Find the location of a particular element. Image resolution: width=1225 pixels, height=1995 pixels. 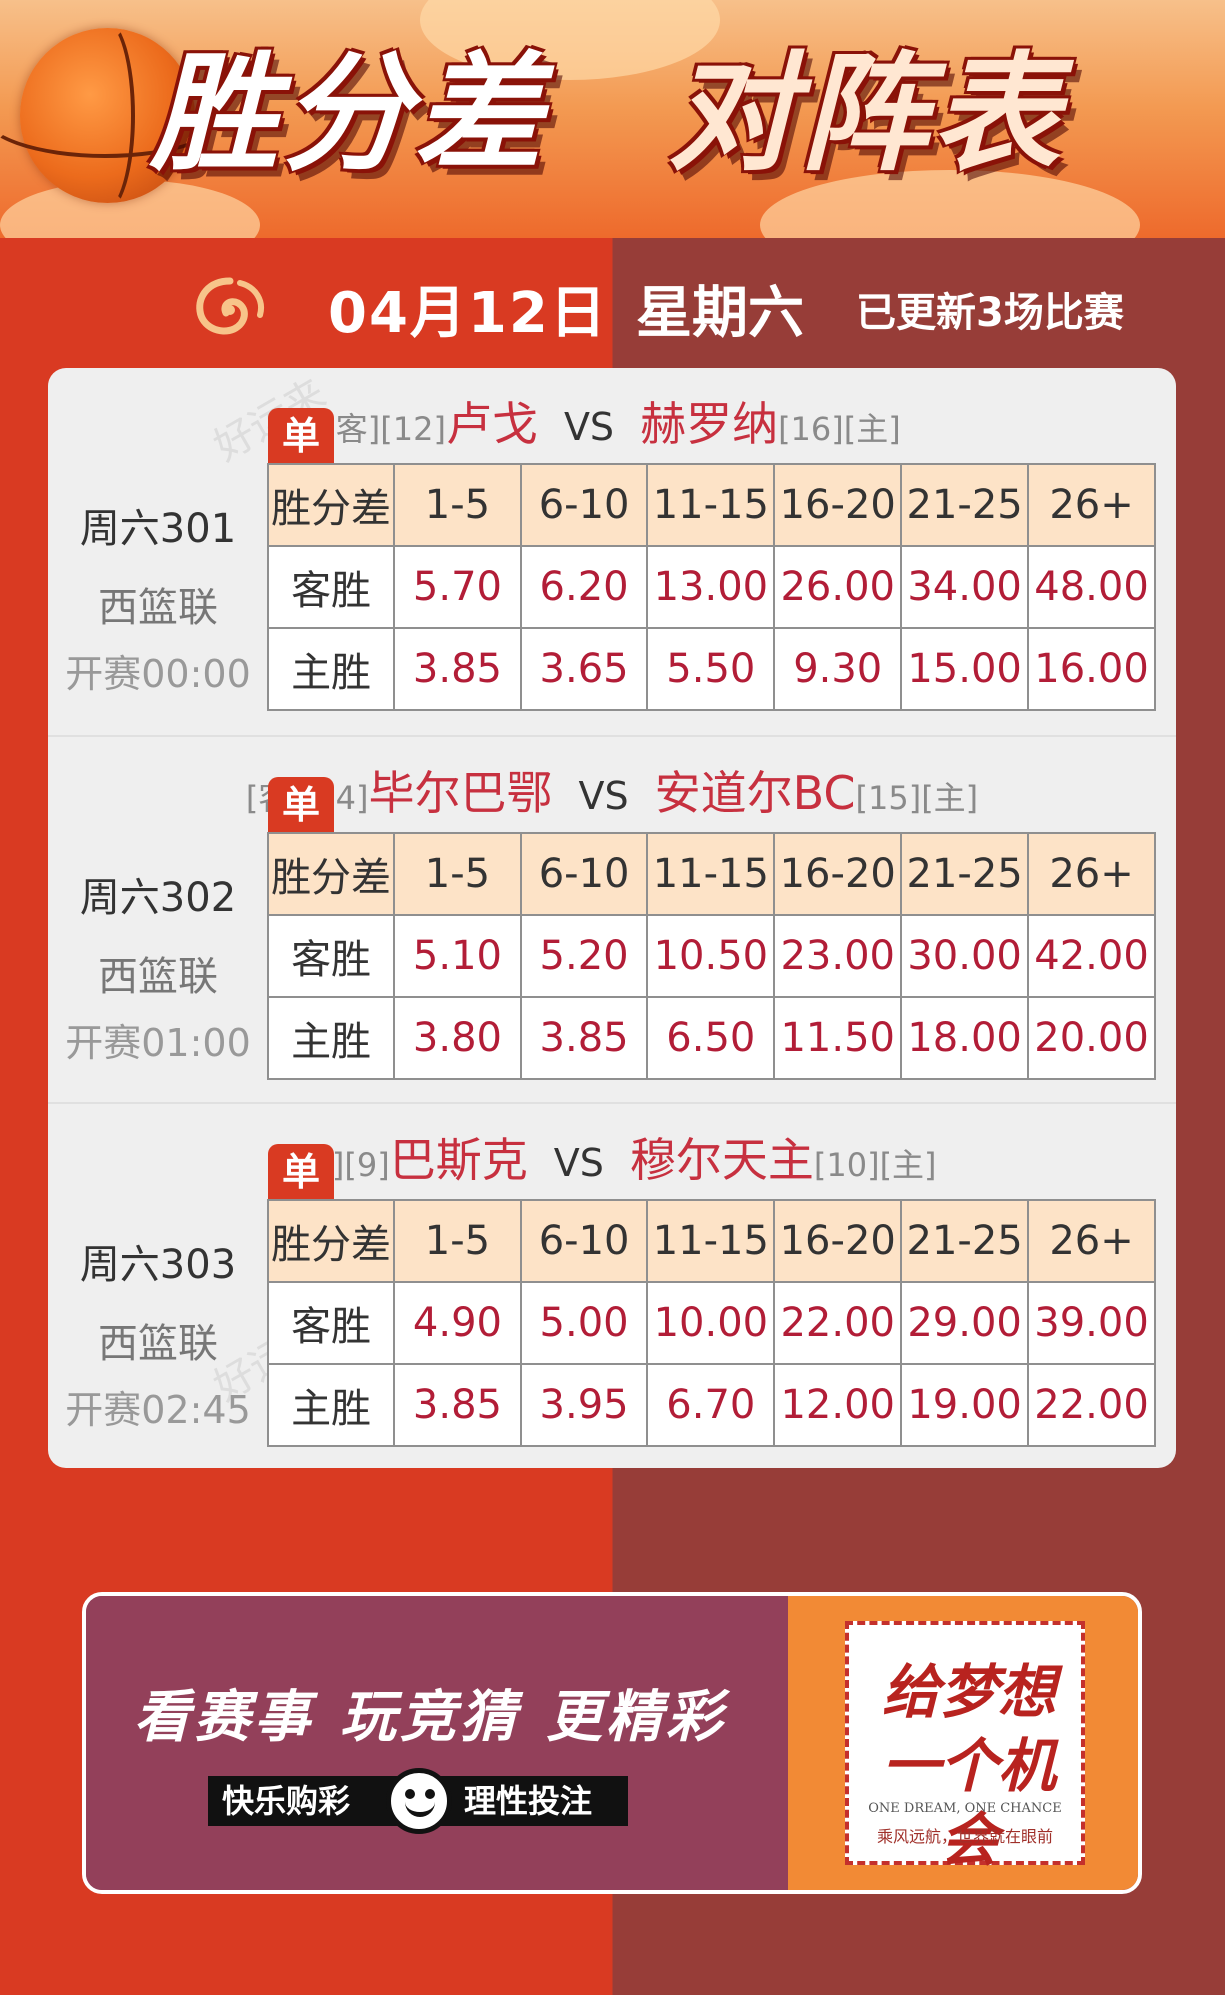

away-team: 巴斯克 is located at coordinates (459, 1160).